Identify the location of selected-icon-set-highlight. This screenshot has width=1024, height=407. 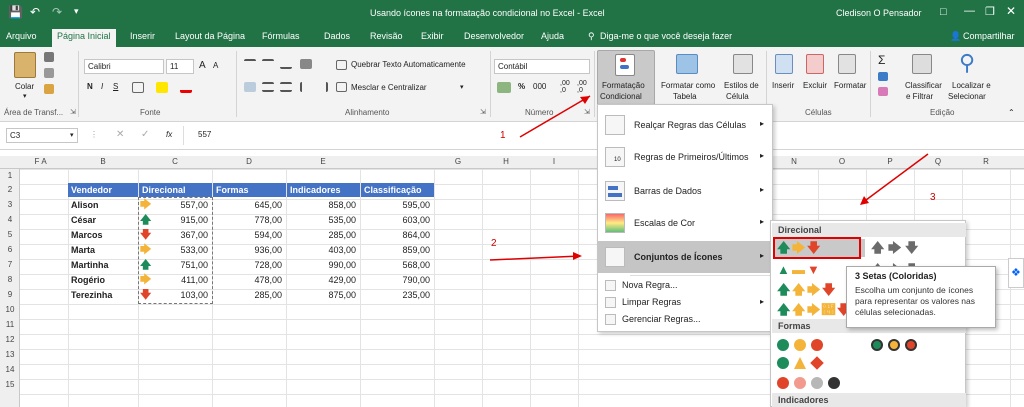
(817, 248).